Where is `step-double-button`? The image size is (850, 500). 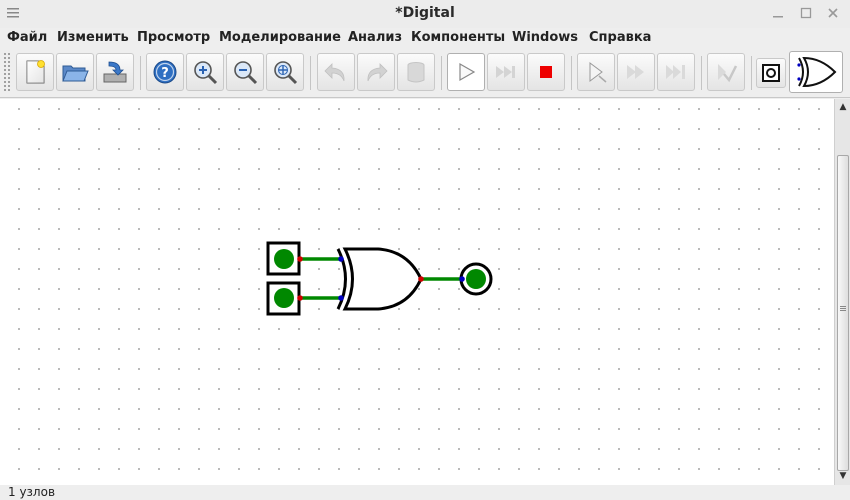
step-double-button is located at coordinates (636, 72).